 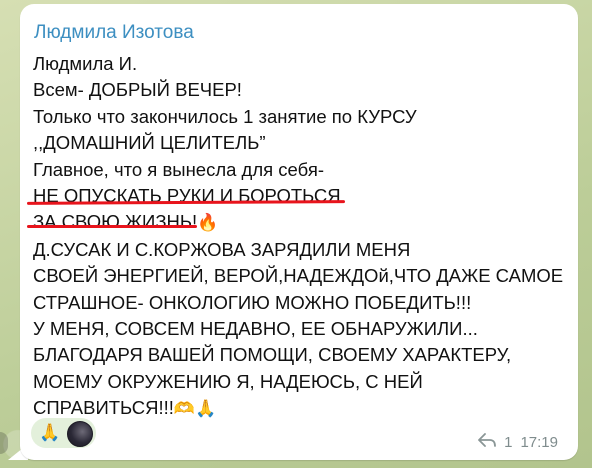 What do you see at coordinates (137, 90) in the screenshot?
I see `message-line: Всем- ДОБРЫЙ ВЕЧЕР!` at bounding box center [137, 90].